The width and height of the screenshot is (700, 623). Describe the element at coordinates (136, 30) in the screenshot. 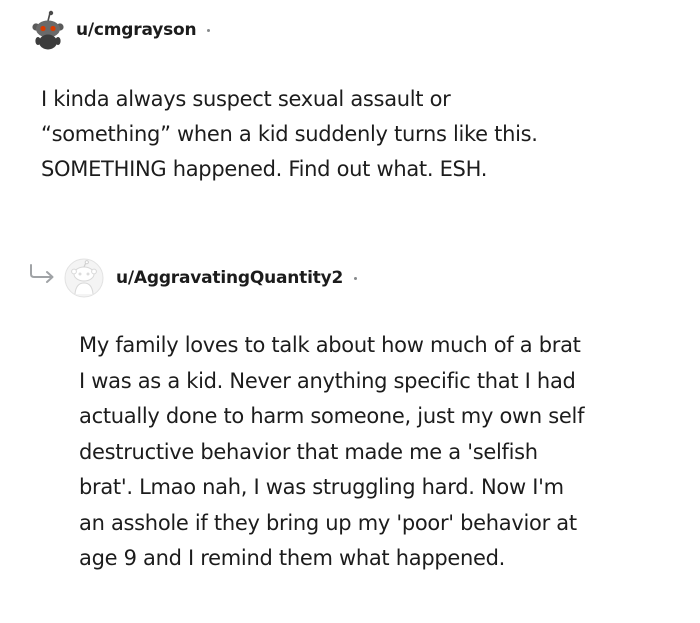

I see `comment-author: u/cmgrayson` at that location.